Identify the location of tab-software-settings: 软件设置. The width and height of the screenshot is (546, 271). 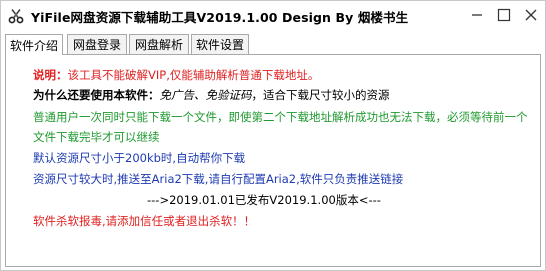
(220, 44).